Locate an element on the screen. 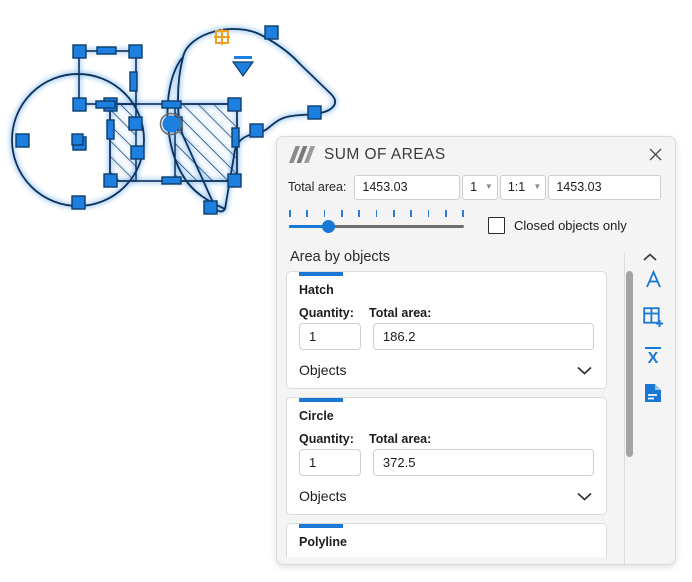 The width and height of the screenshot is (692, 582). slider-ticks is located at coordinates (376, 214).